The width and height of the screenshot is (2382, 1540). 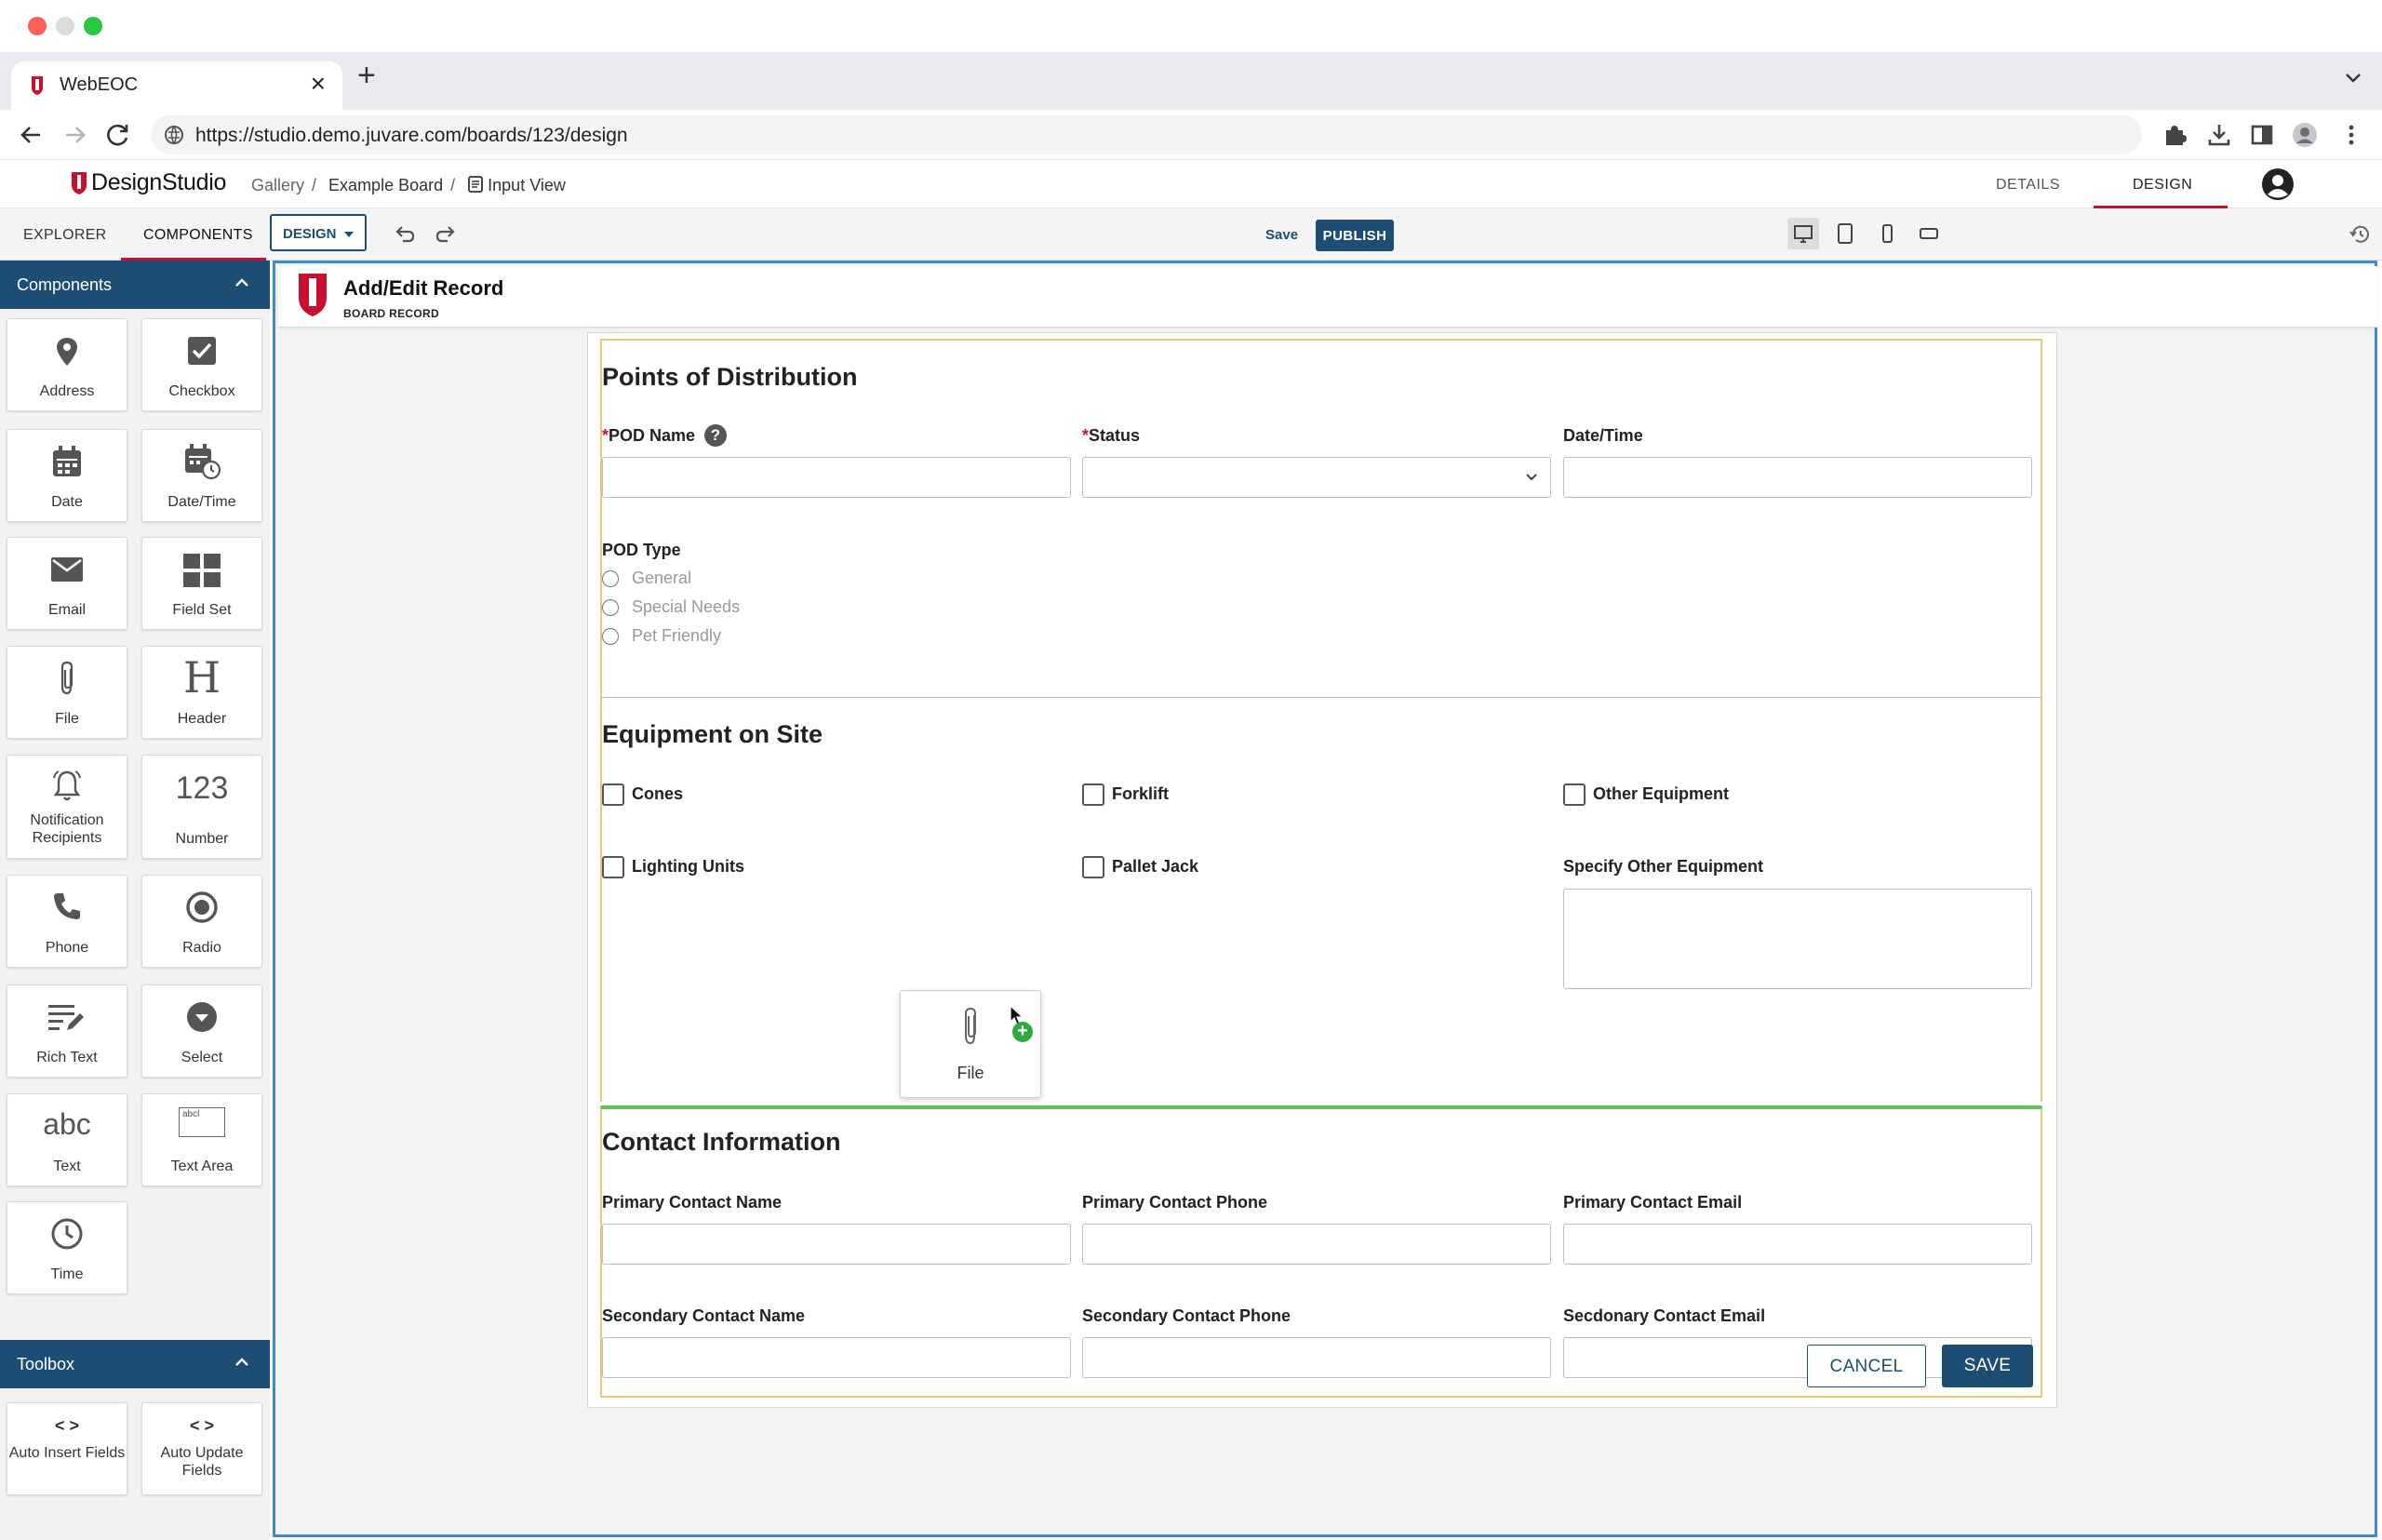 I want to click on radio-label: Pet Friendly, so click(x=677, y=635).